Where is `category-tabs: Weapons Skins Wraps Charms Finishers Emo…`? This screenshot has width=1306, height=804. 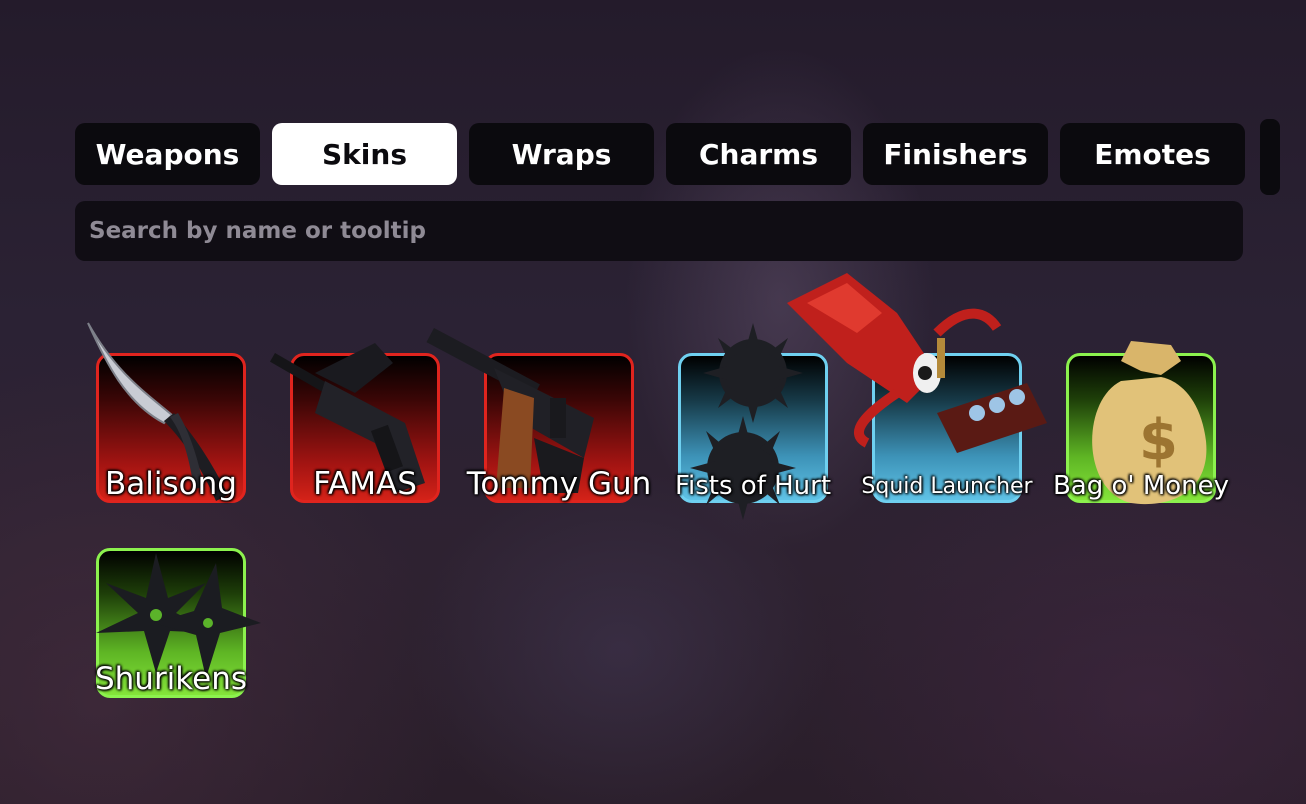 category-tabs: Weapons Skins Wraps Charms Finishers Emo… is located at coordinates (660, 154).